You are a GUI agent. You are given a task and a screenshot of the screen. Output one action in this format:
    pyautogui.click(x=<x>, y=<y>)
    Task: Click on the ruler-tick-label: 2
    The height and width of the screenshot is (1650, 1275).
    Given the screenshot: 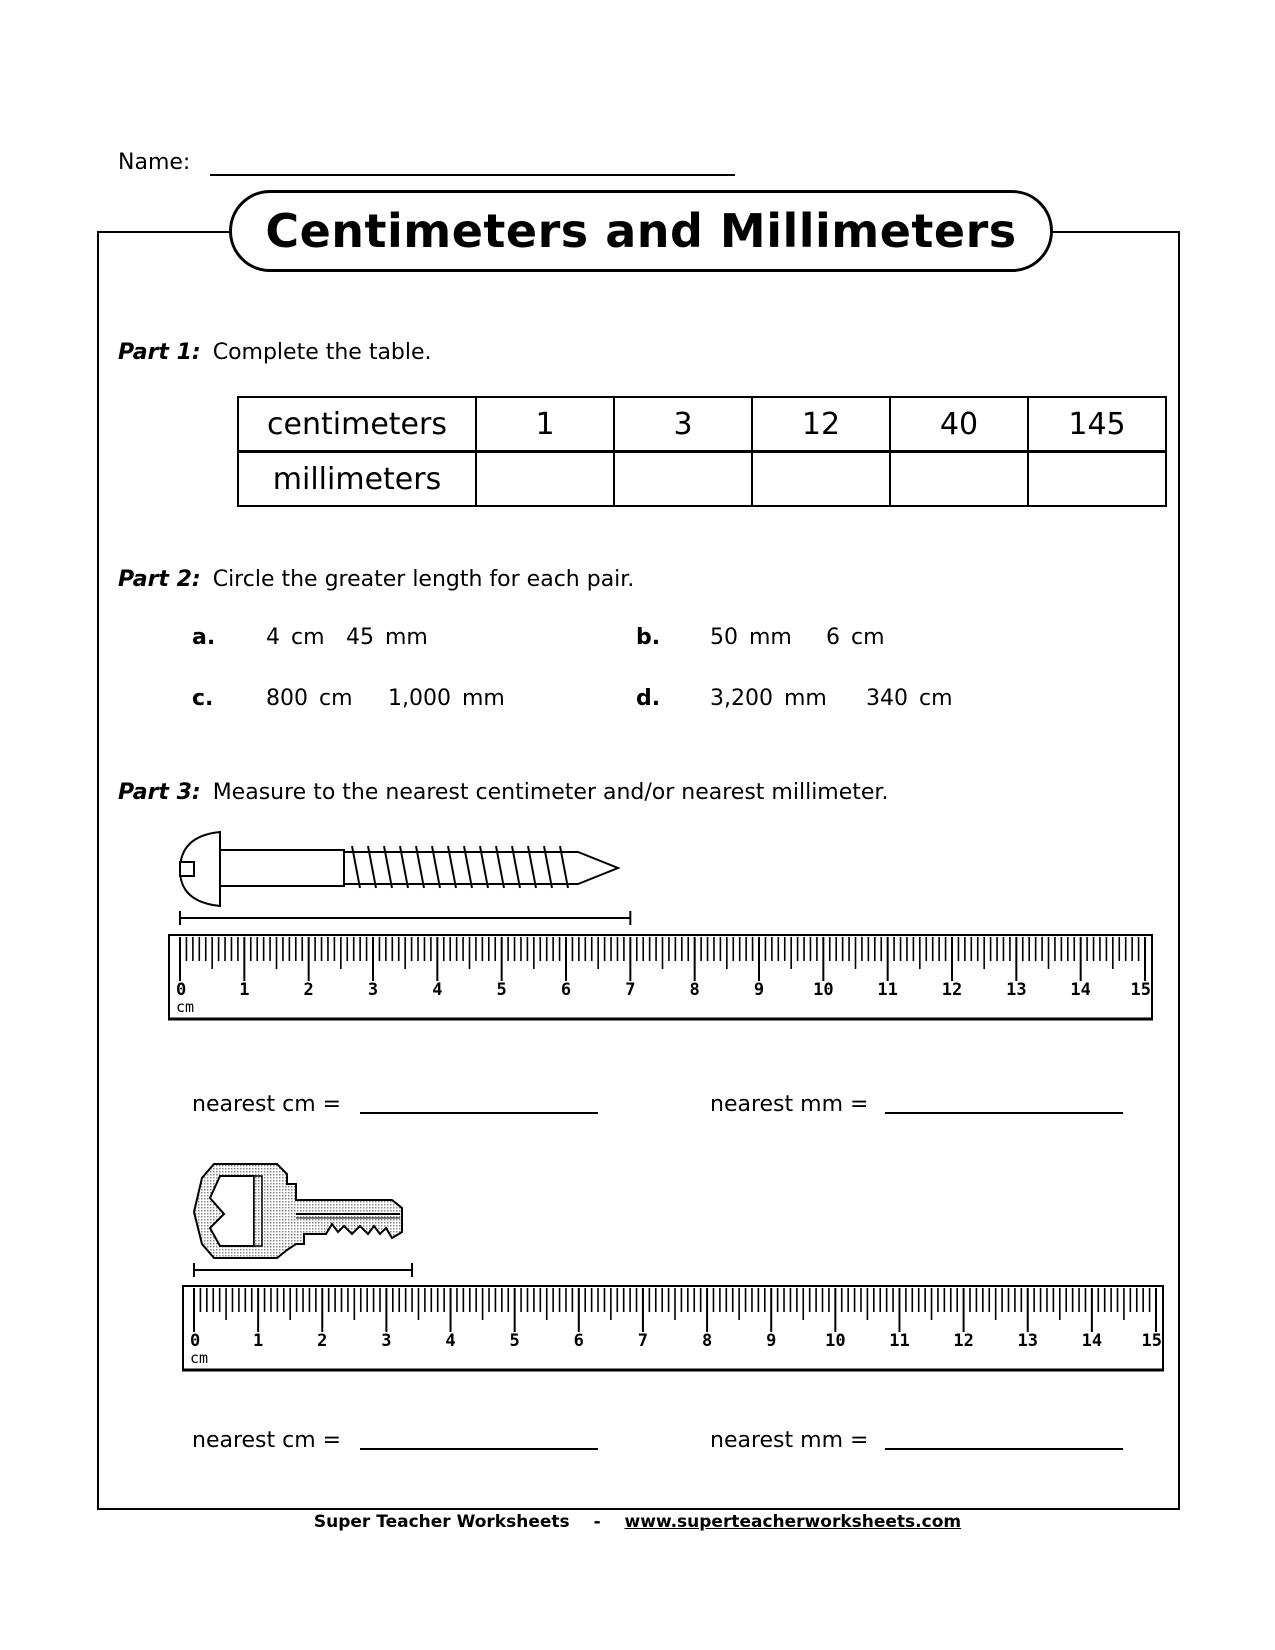 What is the action you would take?
    pyautogui.click(x=322, y=1341)
    